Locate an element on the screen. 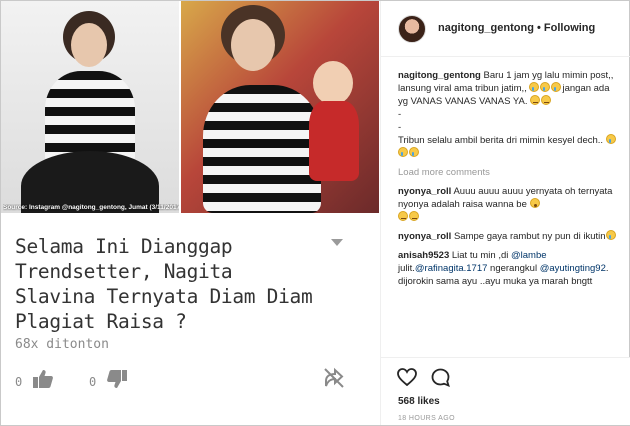 This screenshot has height=426, width=630. comment-text: Liat tu min ,di is located at coordinates (480, 255).